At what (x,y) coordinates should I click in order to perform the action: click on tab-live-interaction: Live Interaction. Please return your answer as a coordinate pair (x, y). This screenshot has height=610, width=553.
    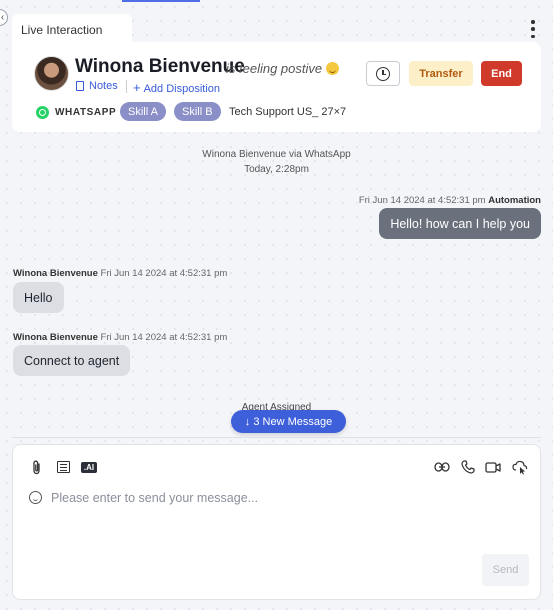
    Looking at the image, I should click on (72, 29).